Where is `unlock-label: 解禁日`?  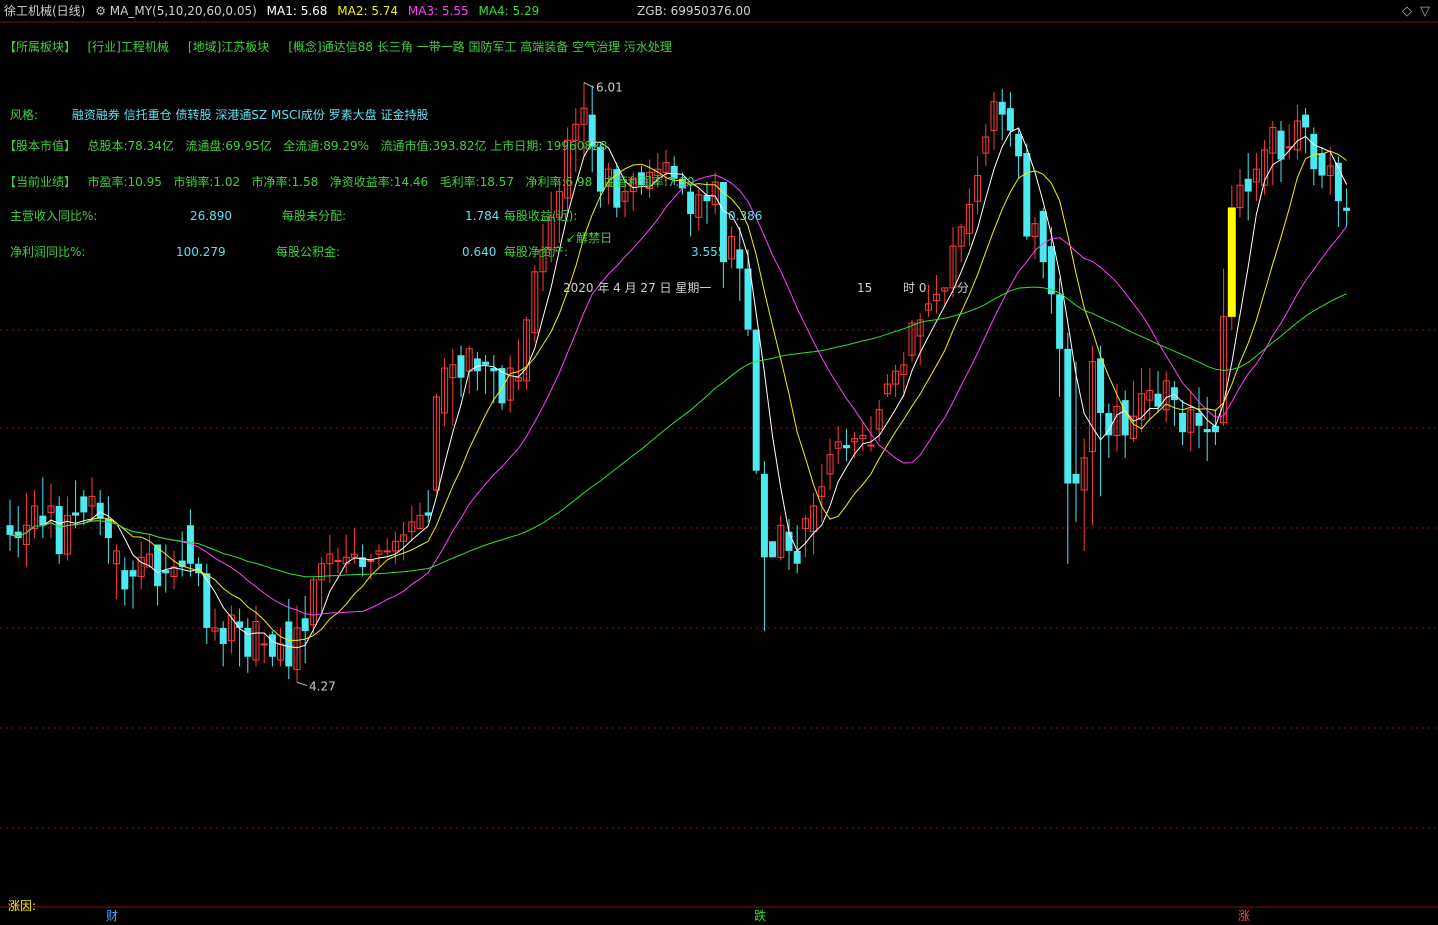 unlock-label: 解禁日 is located at coordinates (594, 238).